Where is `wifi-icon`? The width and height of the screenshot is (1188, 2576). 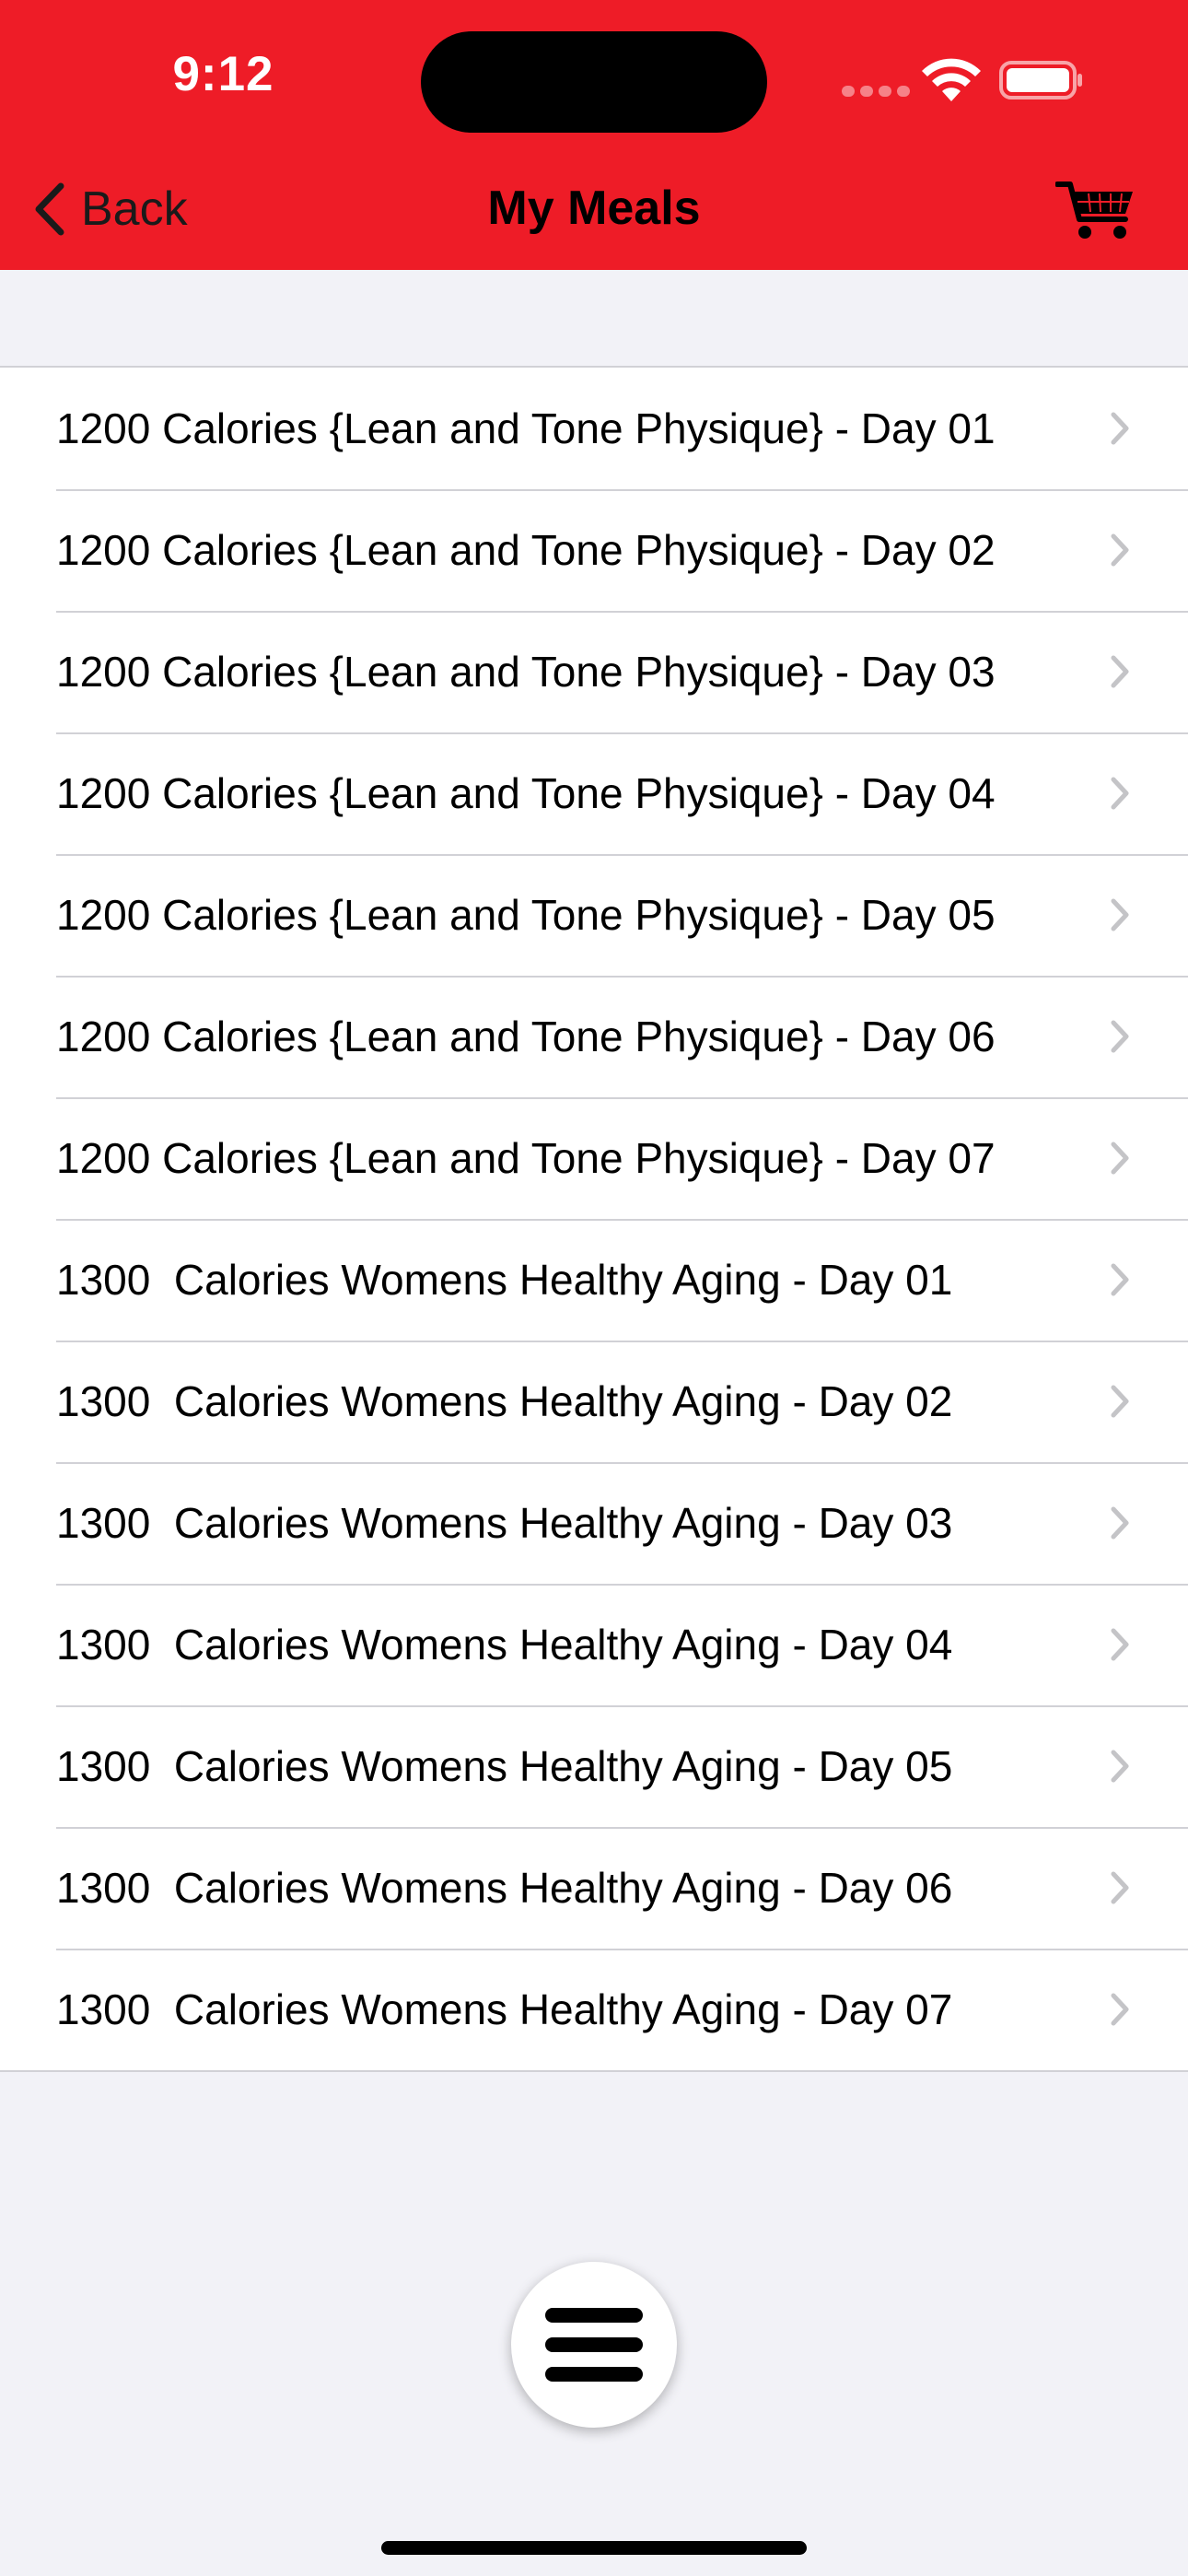
wifi-icon is located at coordinates (951, 79).